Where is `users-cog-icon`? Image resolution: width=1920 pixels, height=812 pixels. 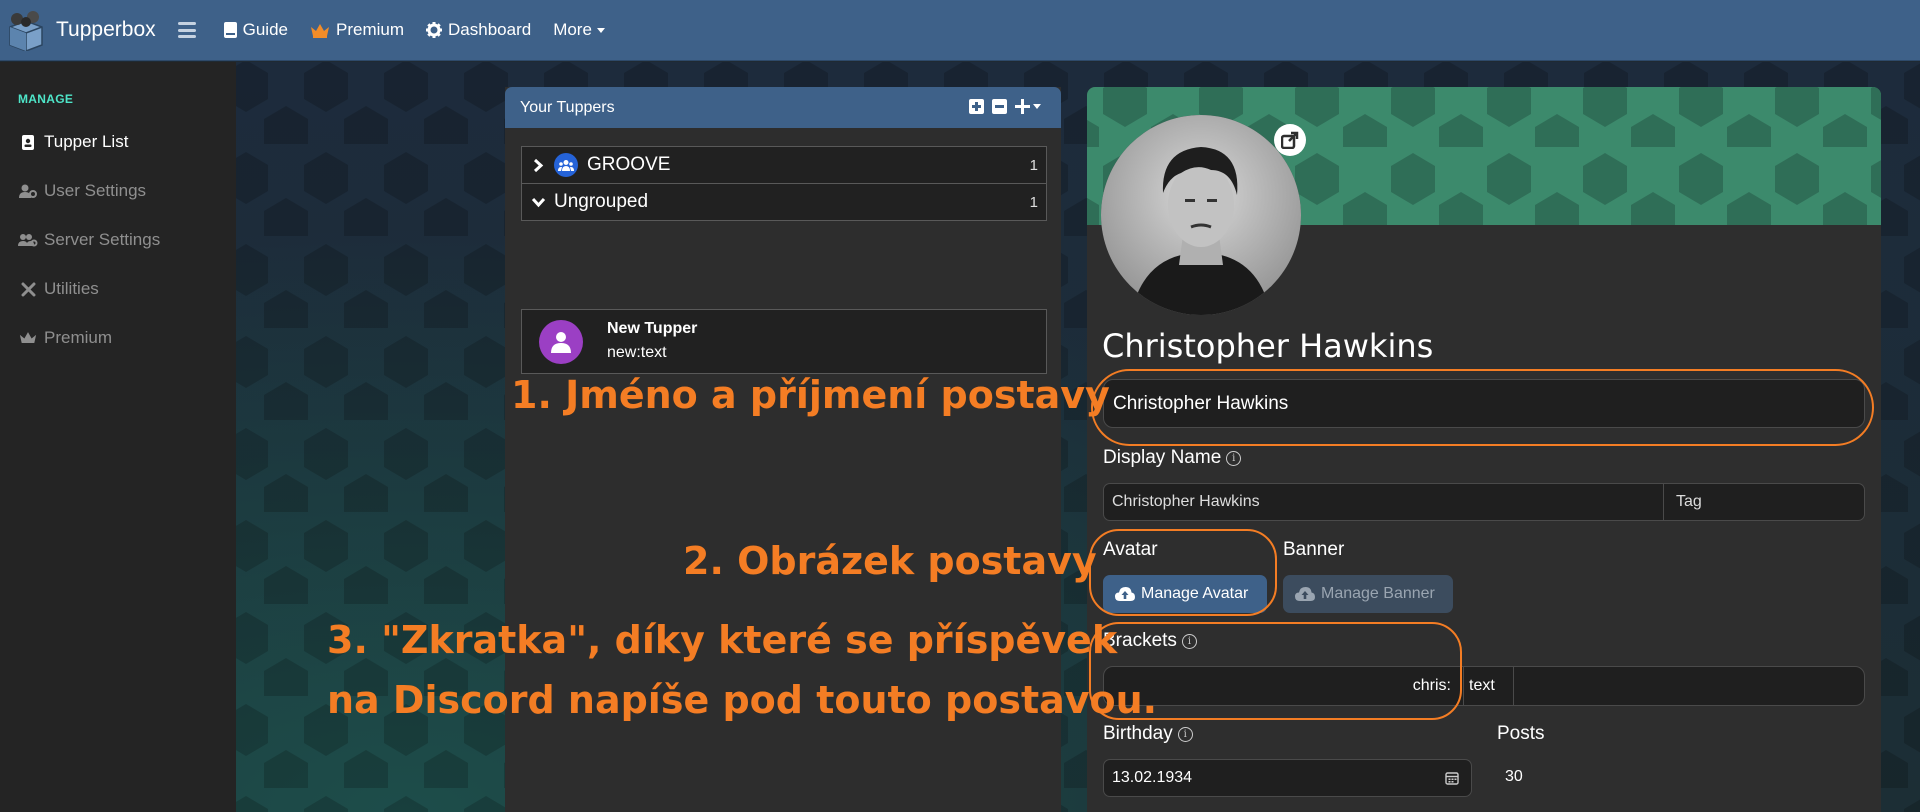
users-cog-icon is located at coordinates (28, 240).